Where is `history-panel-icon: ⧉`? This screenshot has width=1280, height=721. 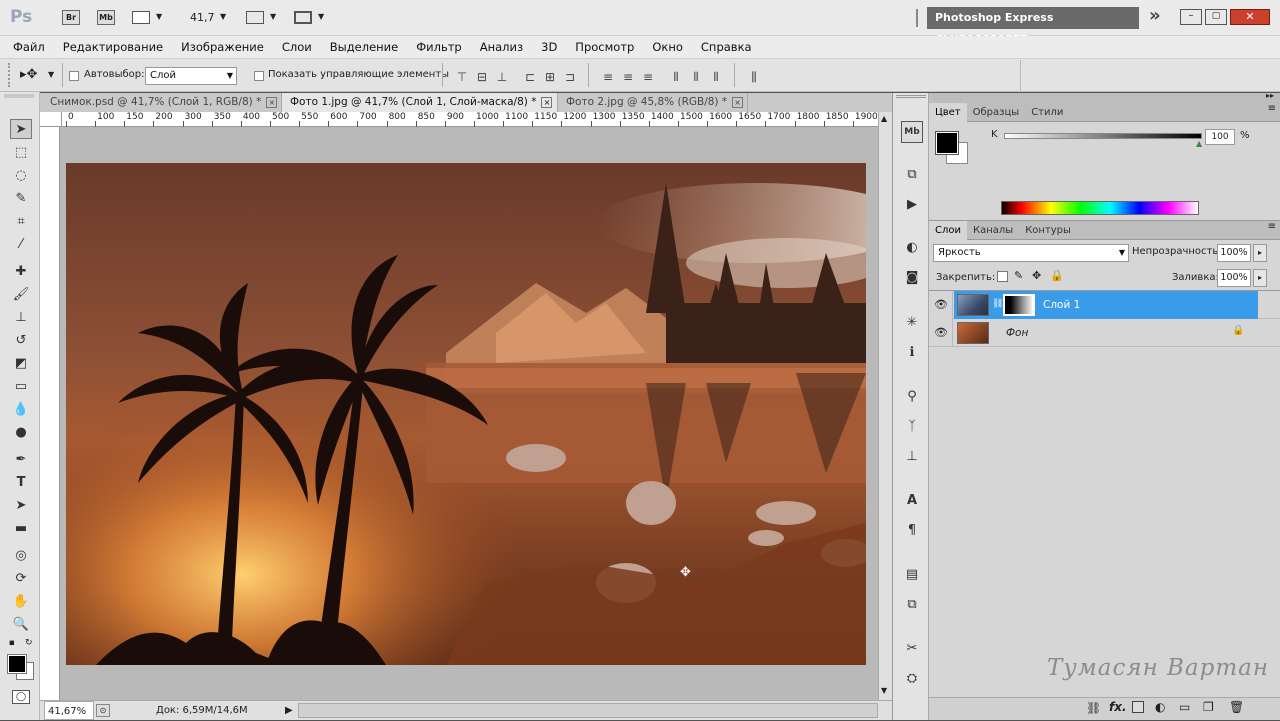 history-panel-icon: ⧉ is located at coordinates (912, 174).